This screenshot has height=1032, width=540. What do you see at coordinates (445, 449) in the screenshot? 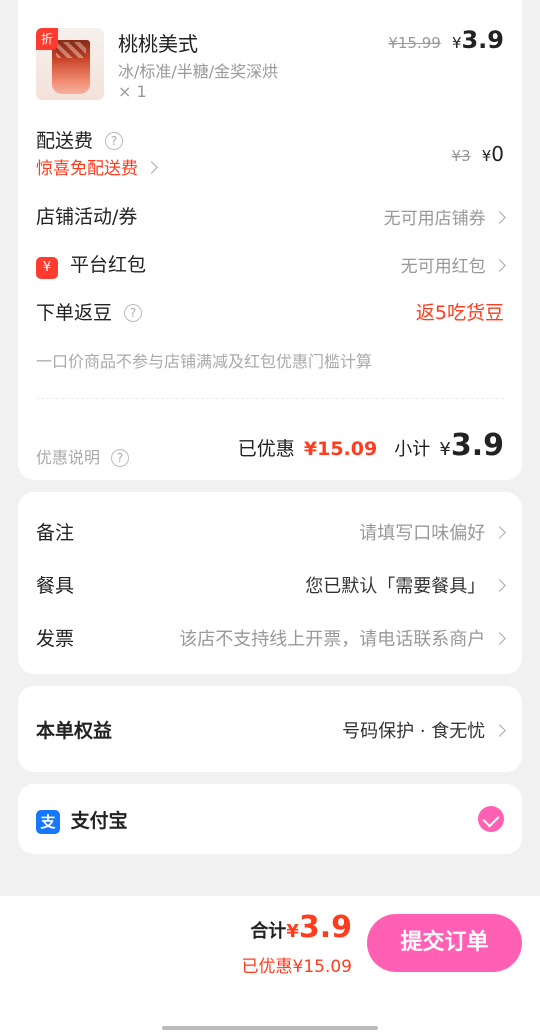
I see `subtotal-currency: ¥` at bounding box center [445, 449].